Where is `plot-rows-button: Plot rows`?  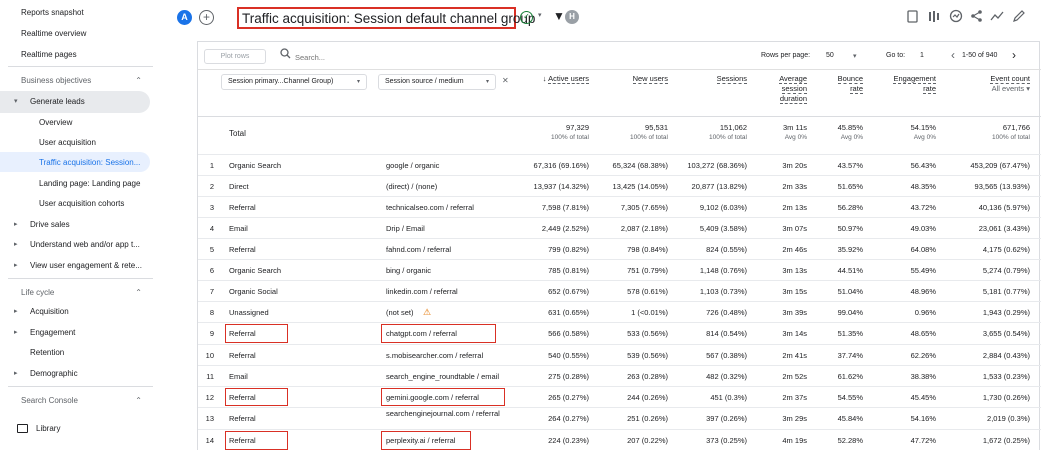
plot-rows-button: Plot rows is located at coordinates (235, 56).